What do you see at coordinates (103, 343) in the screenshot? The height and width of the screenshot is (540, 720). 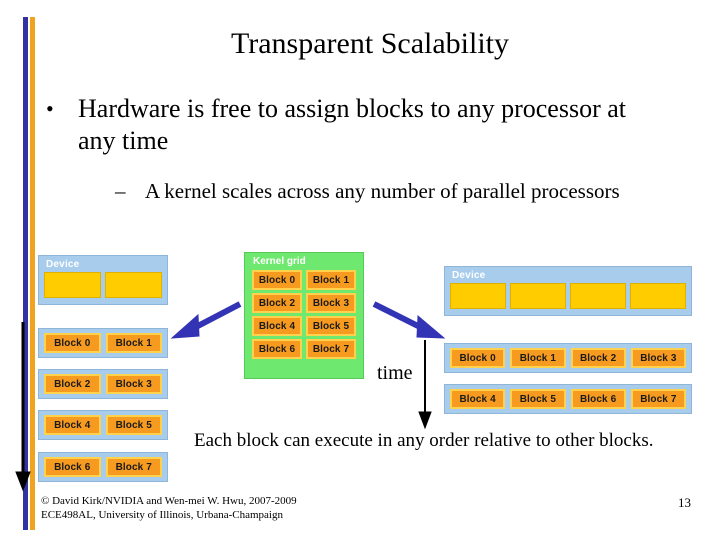 I see `device-left-block-row: Block 0 Block 1` at bounding box center [103, 343].